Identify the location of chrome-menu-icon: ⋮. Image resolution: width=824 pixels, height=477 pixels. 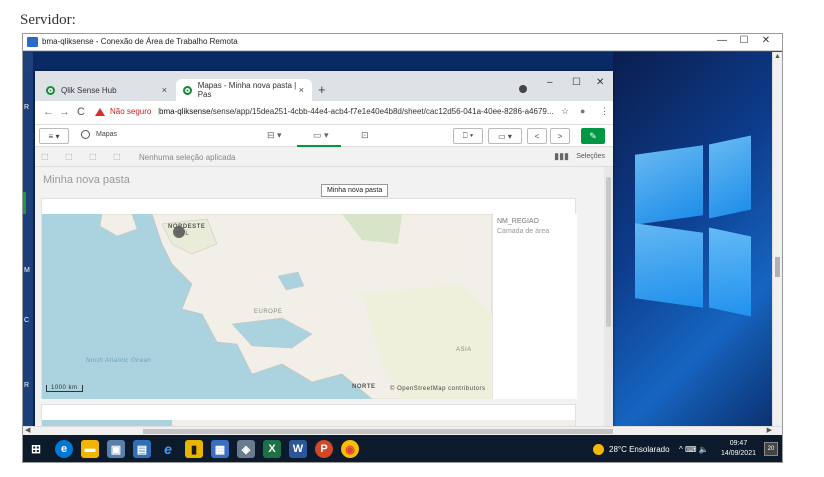
(604, 111).